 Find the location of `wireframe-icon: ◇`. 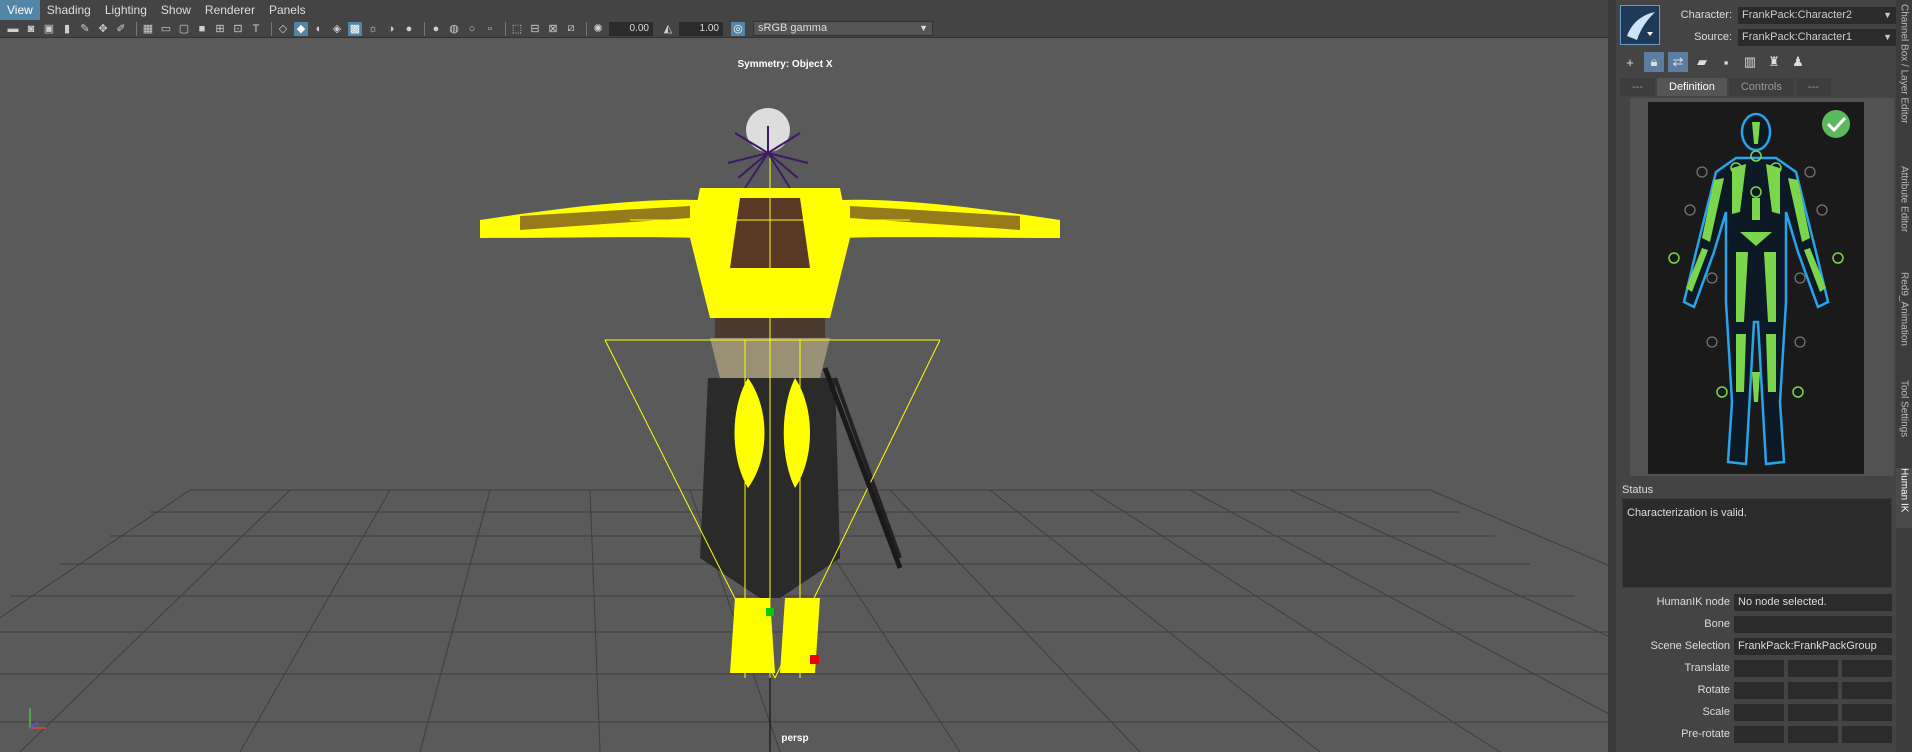

wireframe-icon: ◇ is located at coordinates (283, 29).